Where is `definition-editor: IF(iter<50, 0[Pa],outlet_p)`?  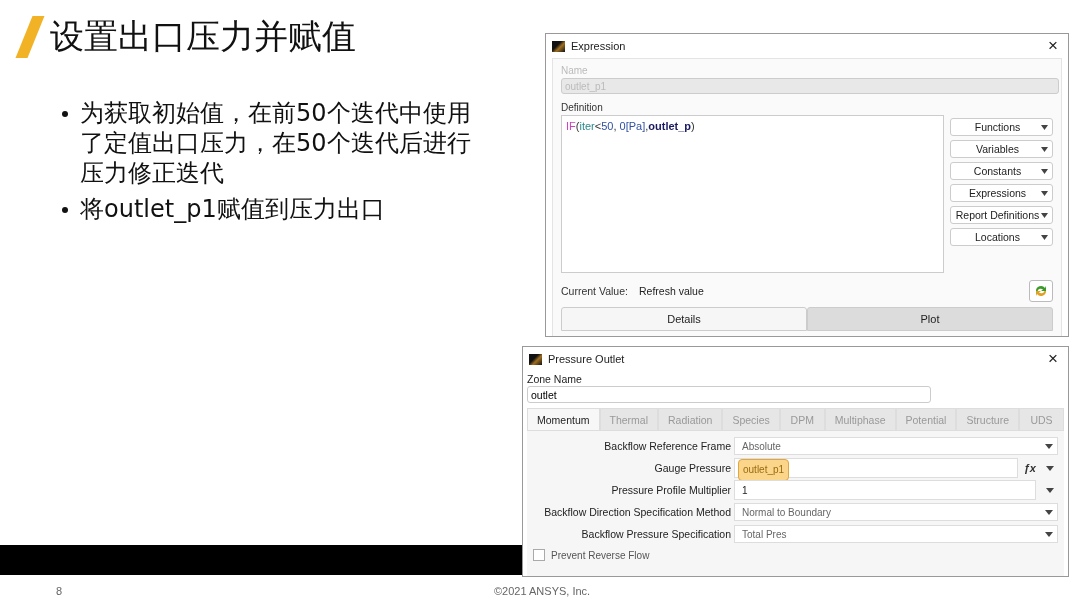 definition-editor: IF(iter<50, 0[Pa],outlet_p) is located at coordinates (752, 194).